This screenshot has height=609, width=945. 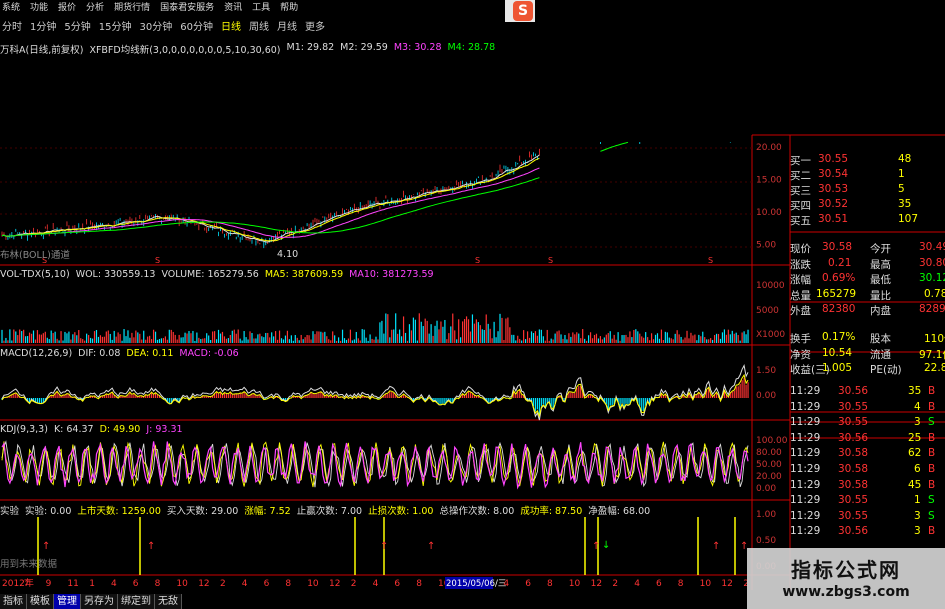 I want to click on tick-row-cell-2: 35, so click(x=915, y=391).